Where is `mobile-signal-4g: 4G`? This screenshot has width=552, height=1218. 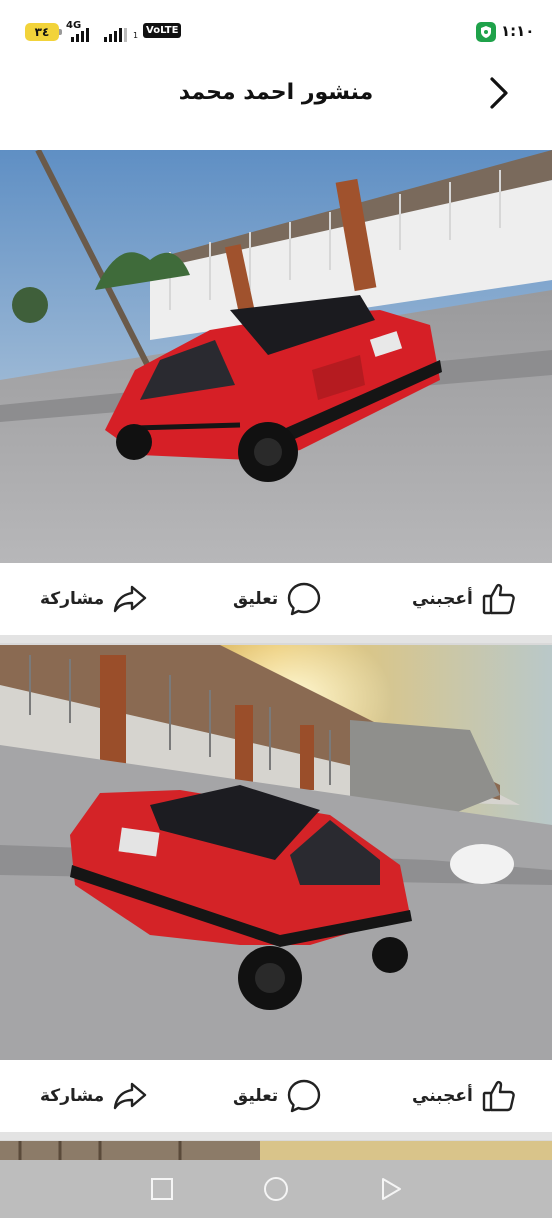 mobile-signal-4g: 4G is located at coordinates (83, 31).